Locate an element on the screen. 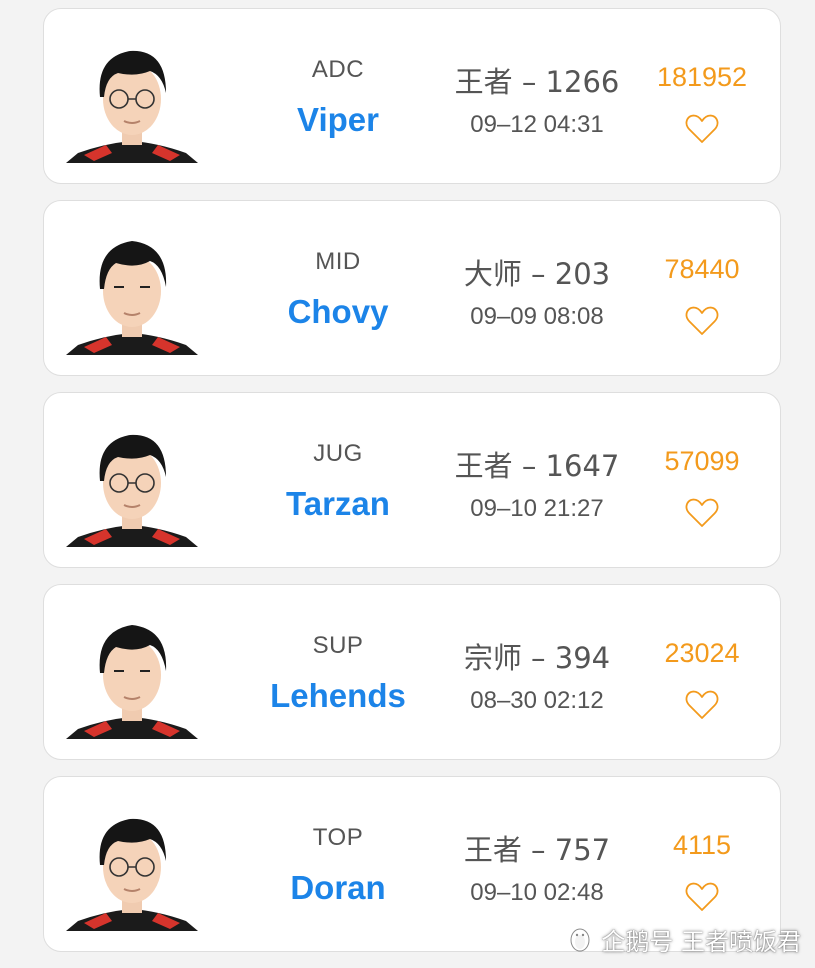 This screenshot has width=815, height=968. player-role: TOP is located at coordinates (338, 837).